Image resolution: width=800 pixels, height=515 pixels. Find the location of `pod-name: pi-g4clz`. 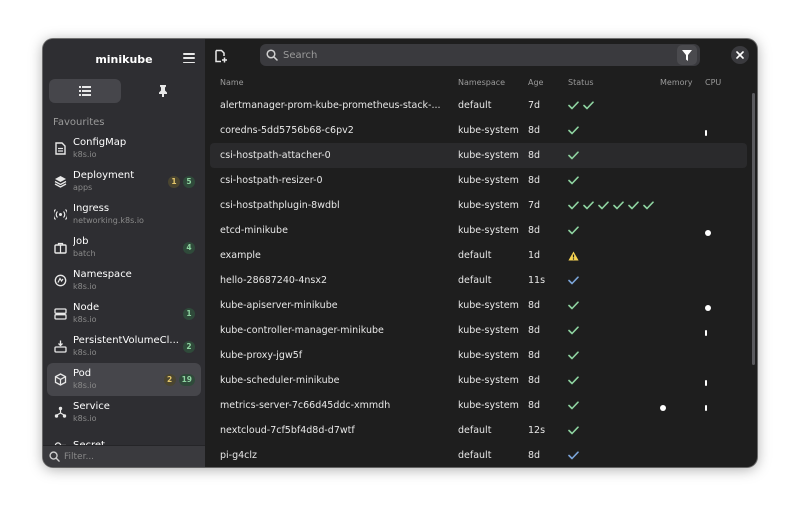

pod-name: pi-g4clz is located at coordinates (239, 455).